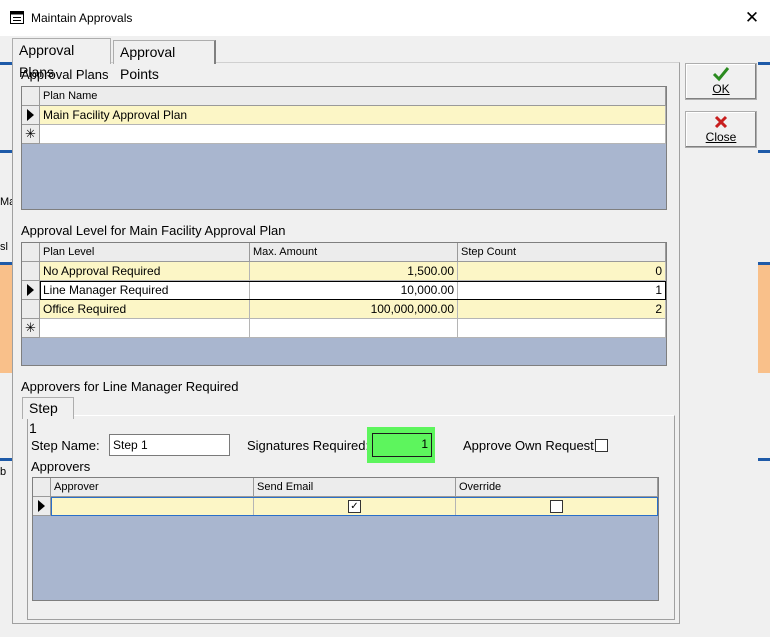  I want to click on send-email-cell: ✓, so click(355, 506).